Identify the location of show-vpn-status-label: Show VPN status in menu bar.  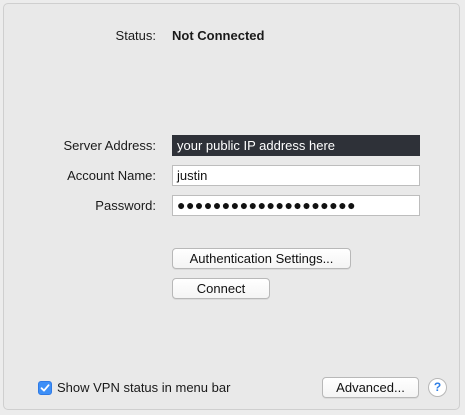
(144, 387).